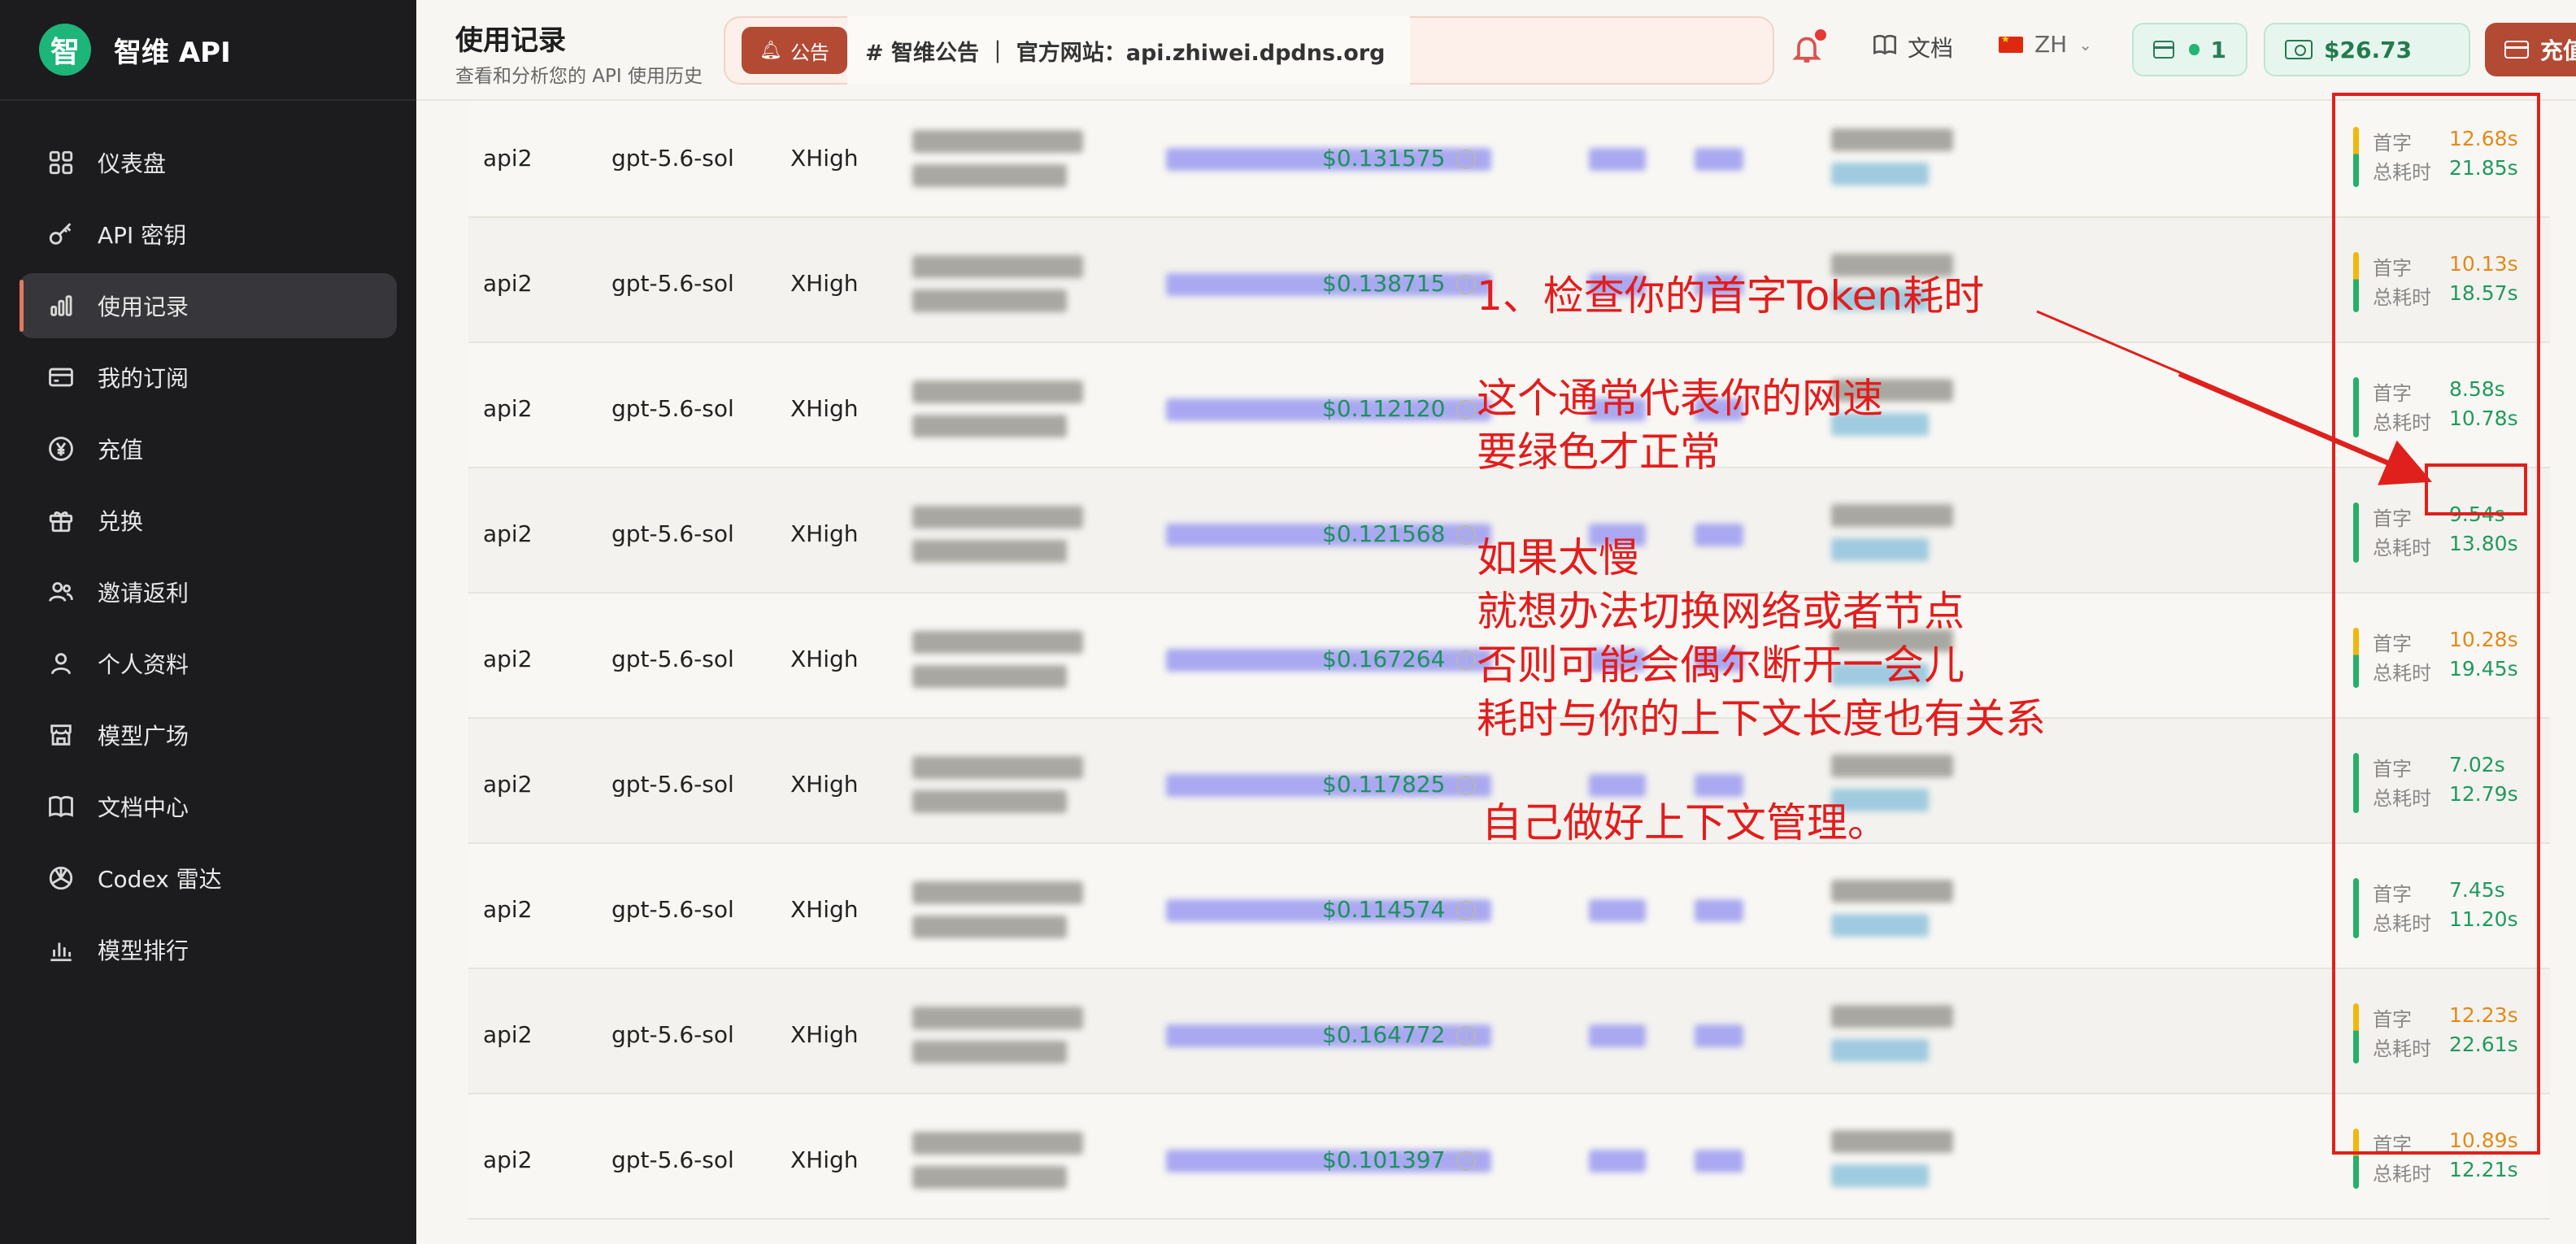 This screenshot has width=2576, height=1244. Describe the element at coordinates (2476, 489) in the screenshot. I see `first-token-highlight` at that location.